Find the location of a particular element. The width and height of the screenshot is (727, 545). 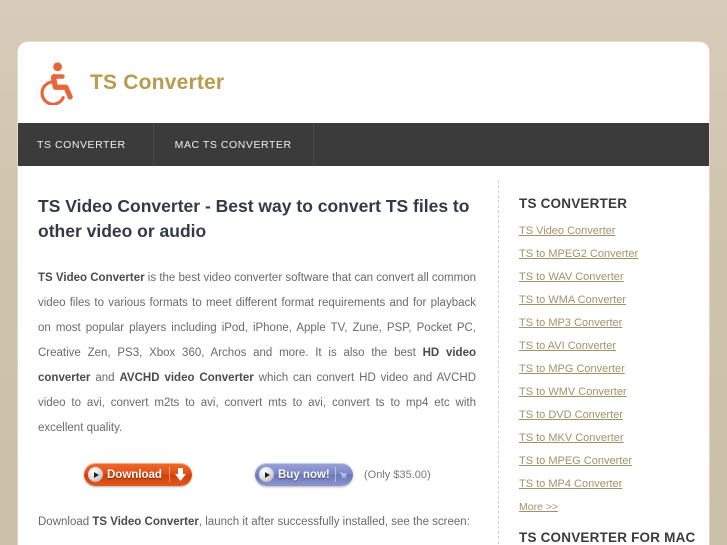

download-arrow-icon is located at coordinates (180, 474).